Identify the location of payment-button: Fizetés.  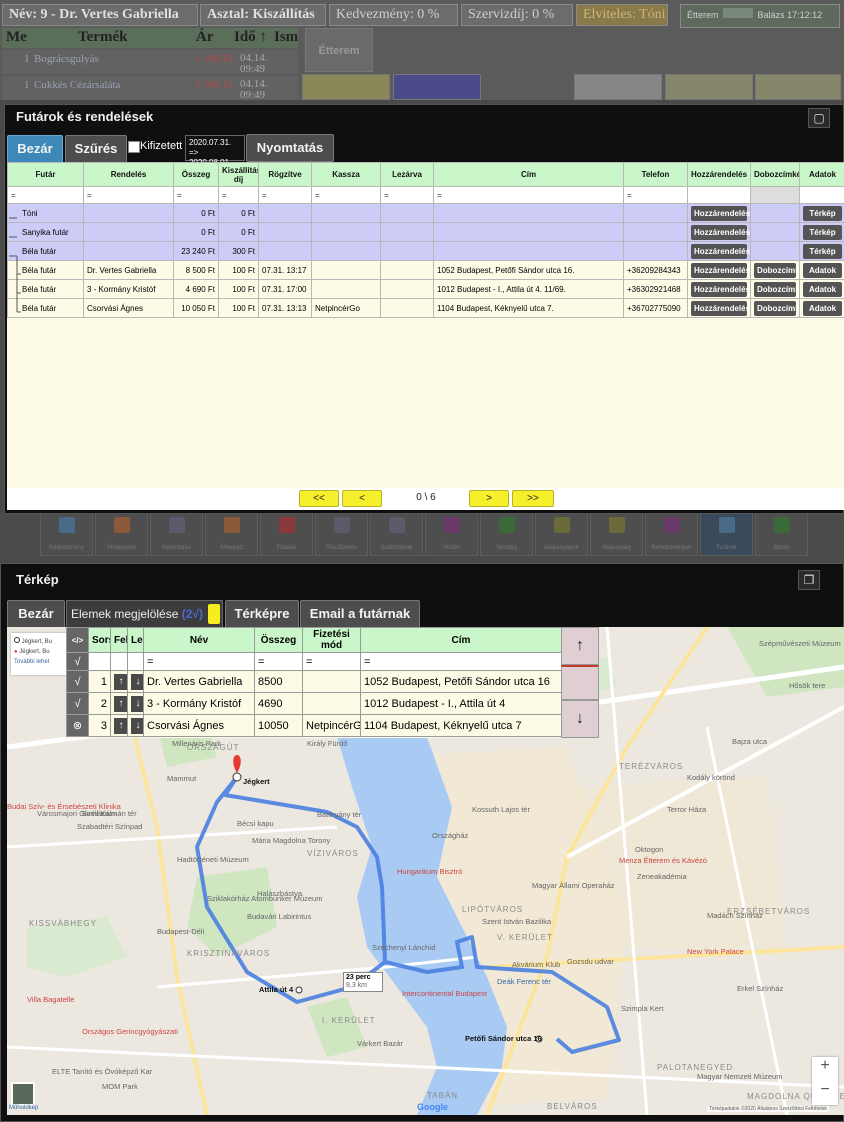
(286, 533).